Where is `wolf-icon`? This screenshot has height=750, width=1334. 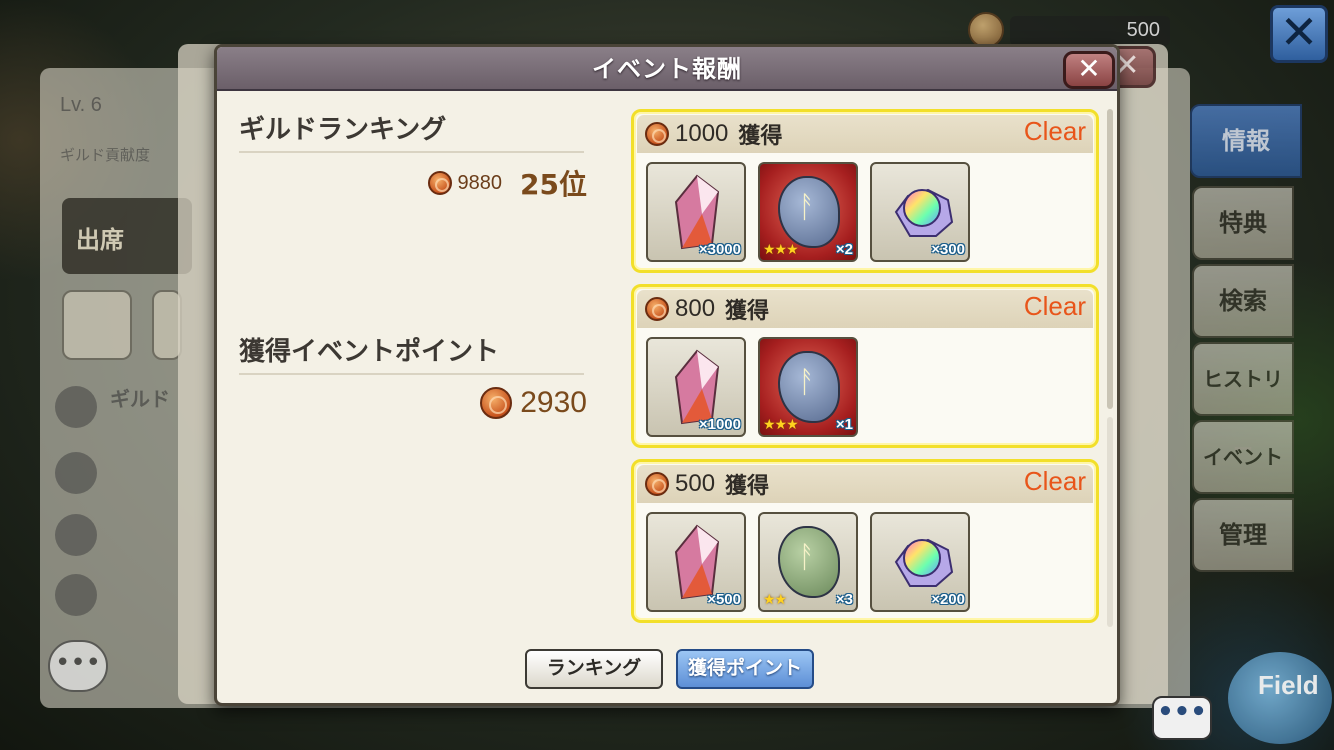 wolf-icon is located at coordinates (76, 535).